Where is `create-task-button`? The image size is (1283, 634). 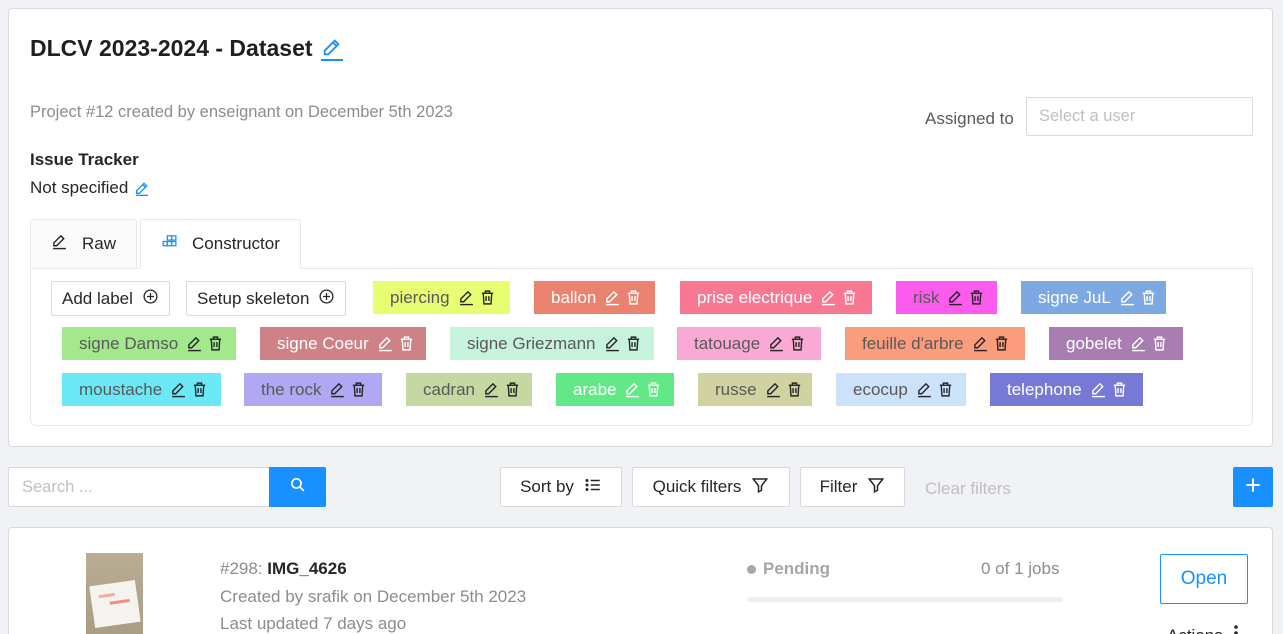
create-task-button is located at coordinates (1253, 487).